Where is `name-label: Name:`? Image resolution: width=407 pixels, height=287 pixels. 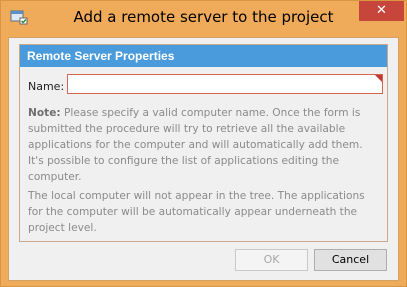
name-label: Name: is located at coordinates (46, 86).